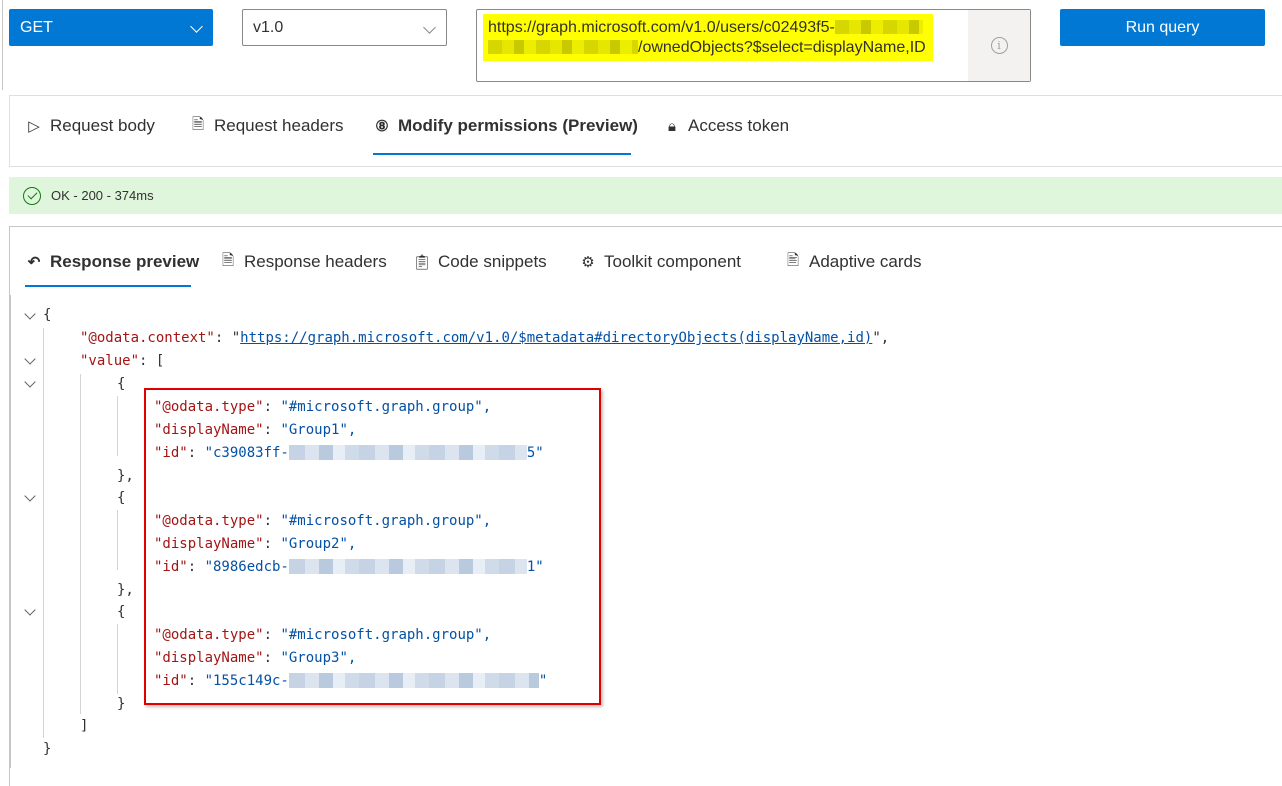 Image resolution: width=1282 pixels, height=786 pixels. I want to click on tab-adaptive-cards: 🖹 Adaptive cards, so click(852, 262).